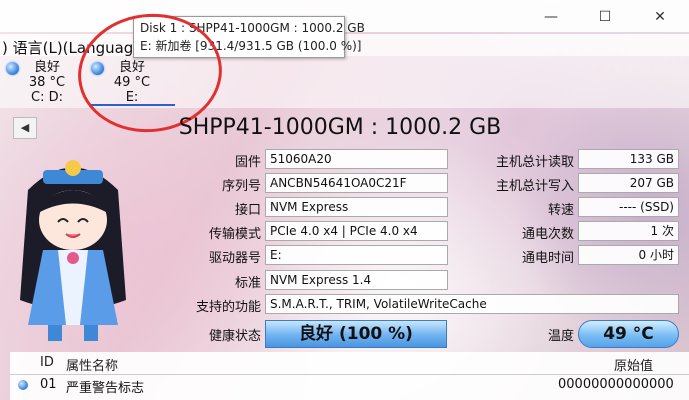 This screenshot has width=689, height=400. I want to click on transfer-mode-label: 传输模式, so click(234, 234).